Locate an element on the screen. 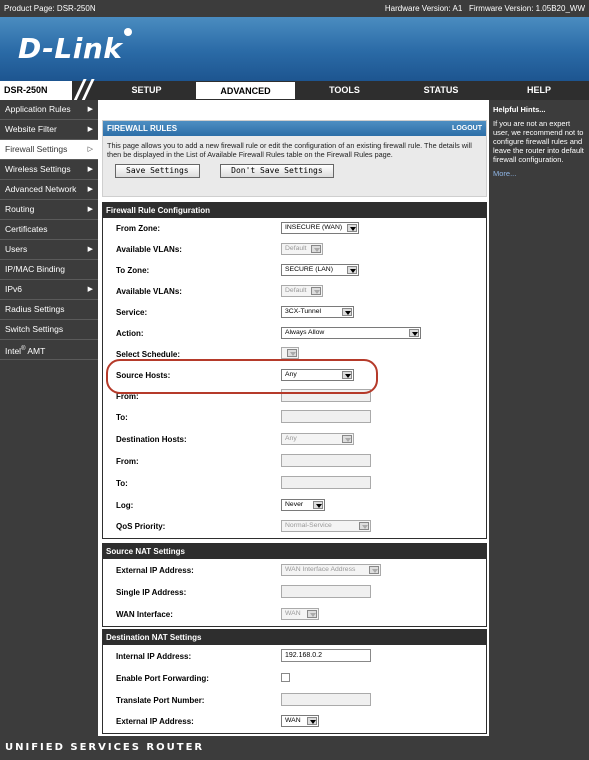 This screenshot has width=589, height=760. service-row: Service: 3CX-Tunnel is located at coordinates (294, 313).